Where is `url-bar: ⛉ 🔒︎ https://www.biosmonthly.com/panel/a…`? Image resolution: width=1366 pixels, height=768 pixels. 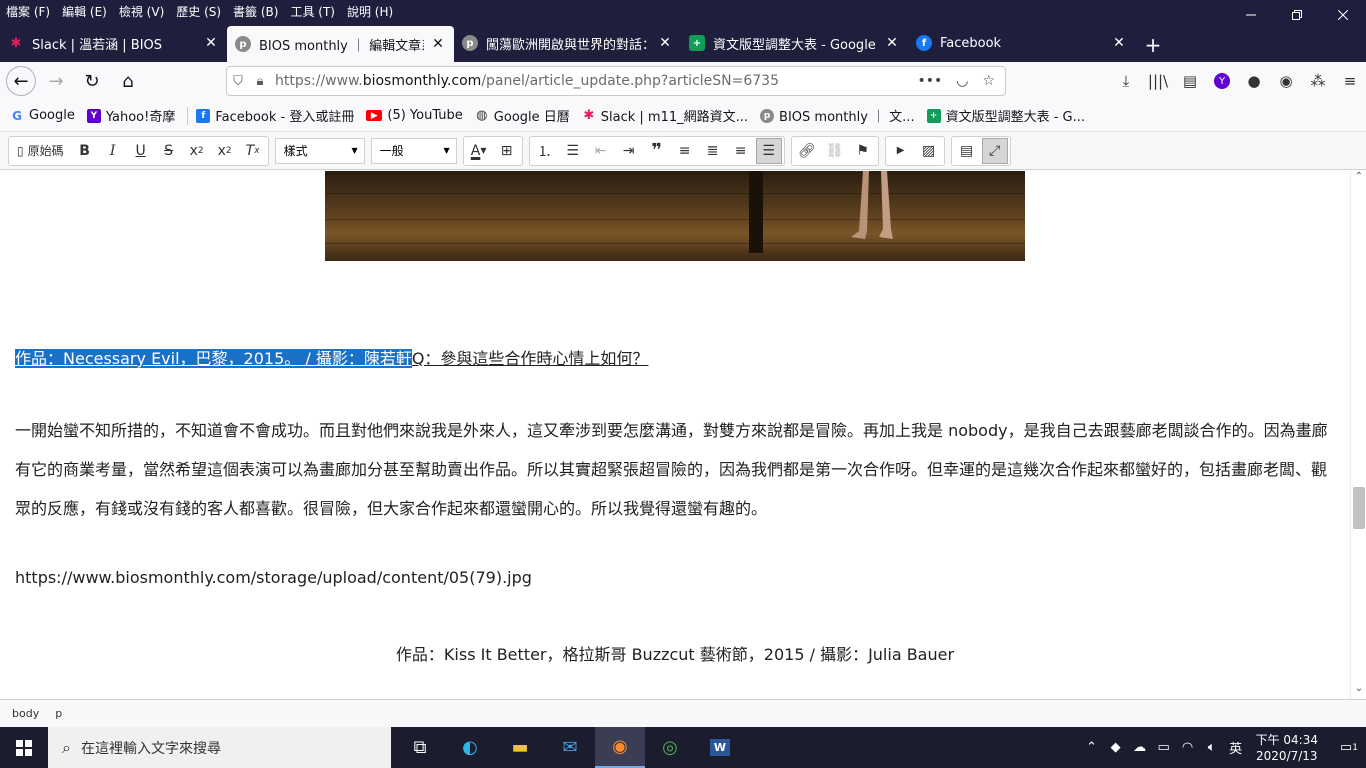 url-bar: ⛉ 🔒︎ https://www.biosmonthly.com/panel/a… is located at coordinates (616, 81).